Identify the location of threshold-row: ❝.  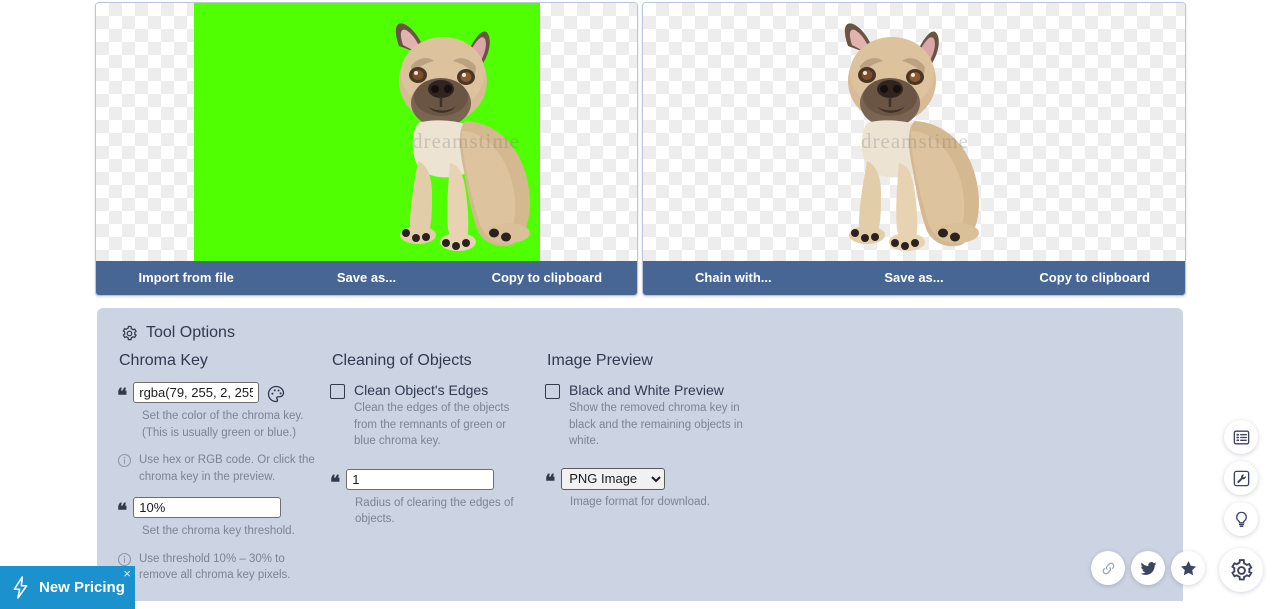
(223, 509).